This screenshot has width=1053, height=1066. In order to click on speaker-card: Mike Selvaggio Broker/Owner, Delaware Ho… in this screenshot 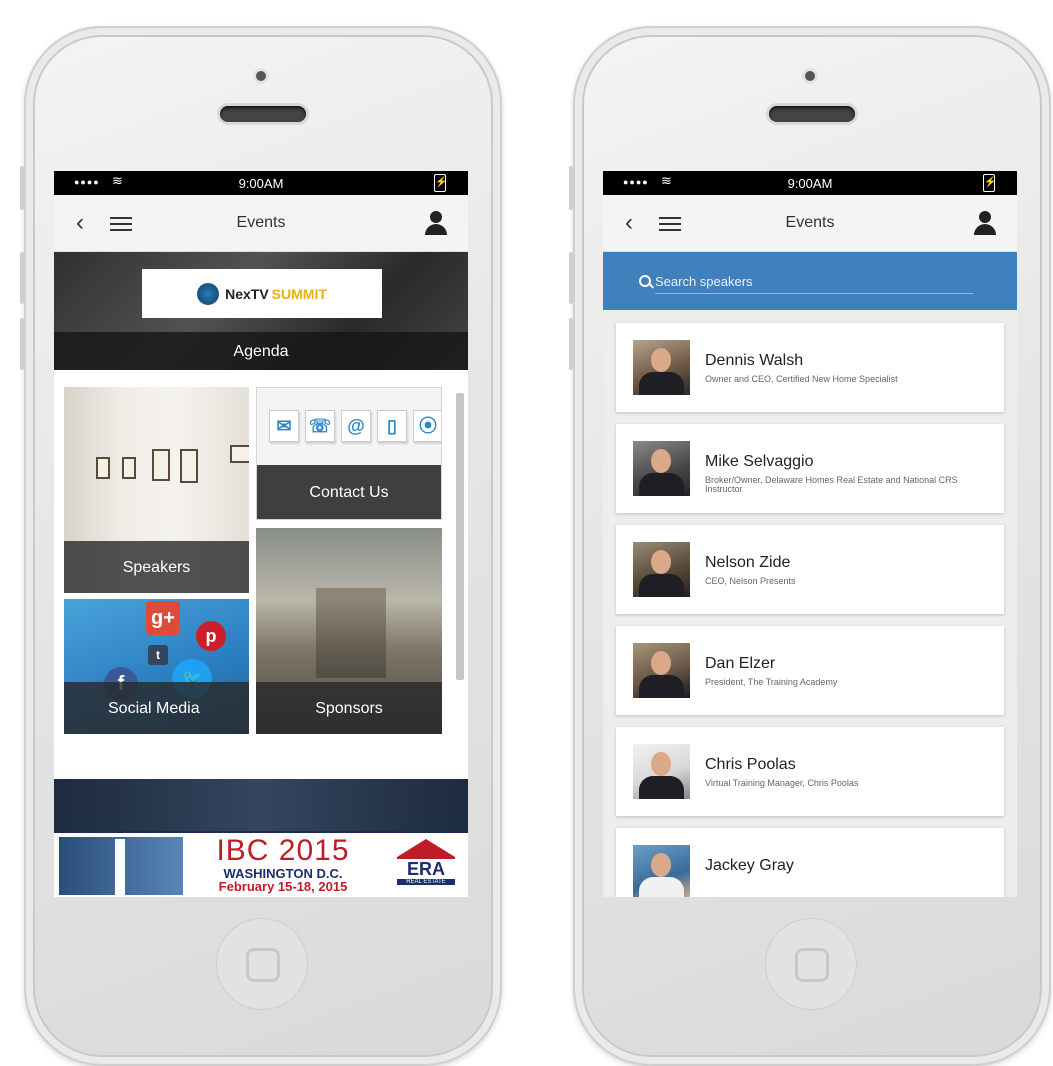, I will do `click(810, 468)`.